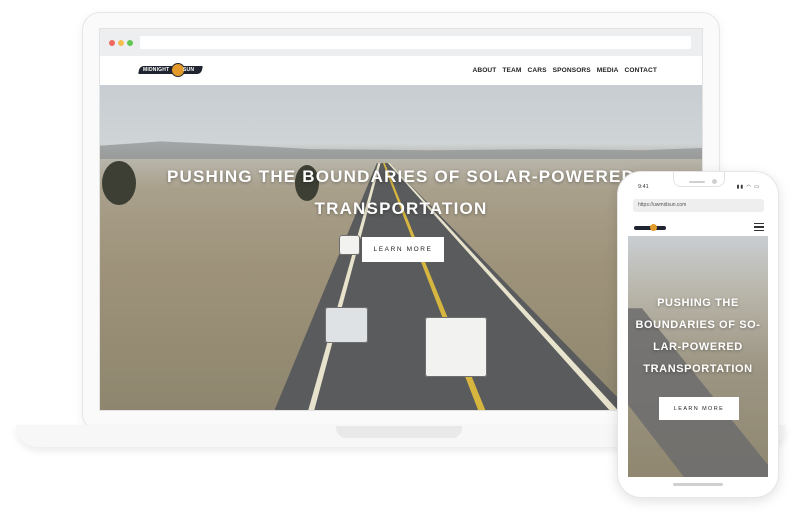 The image size is (796, 522). I want to click on learn-more-button: LEARN MORE, so click(403, 249).